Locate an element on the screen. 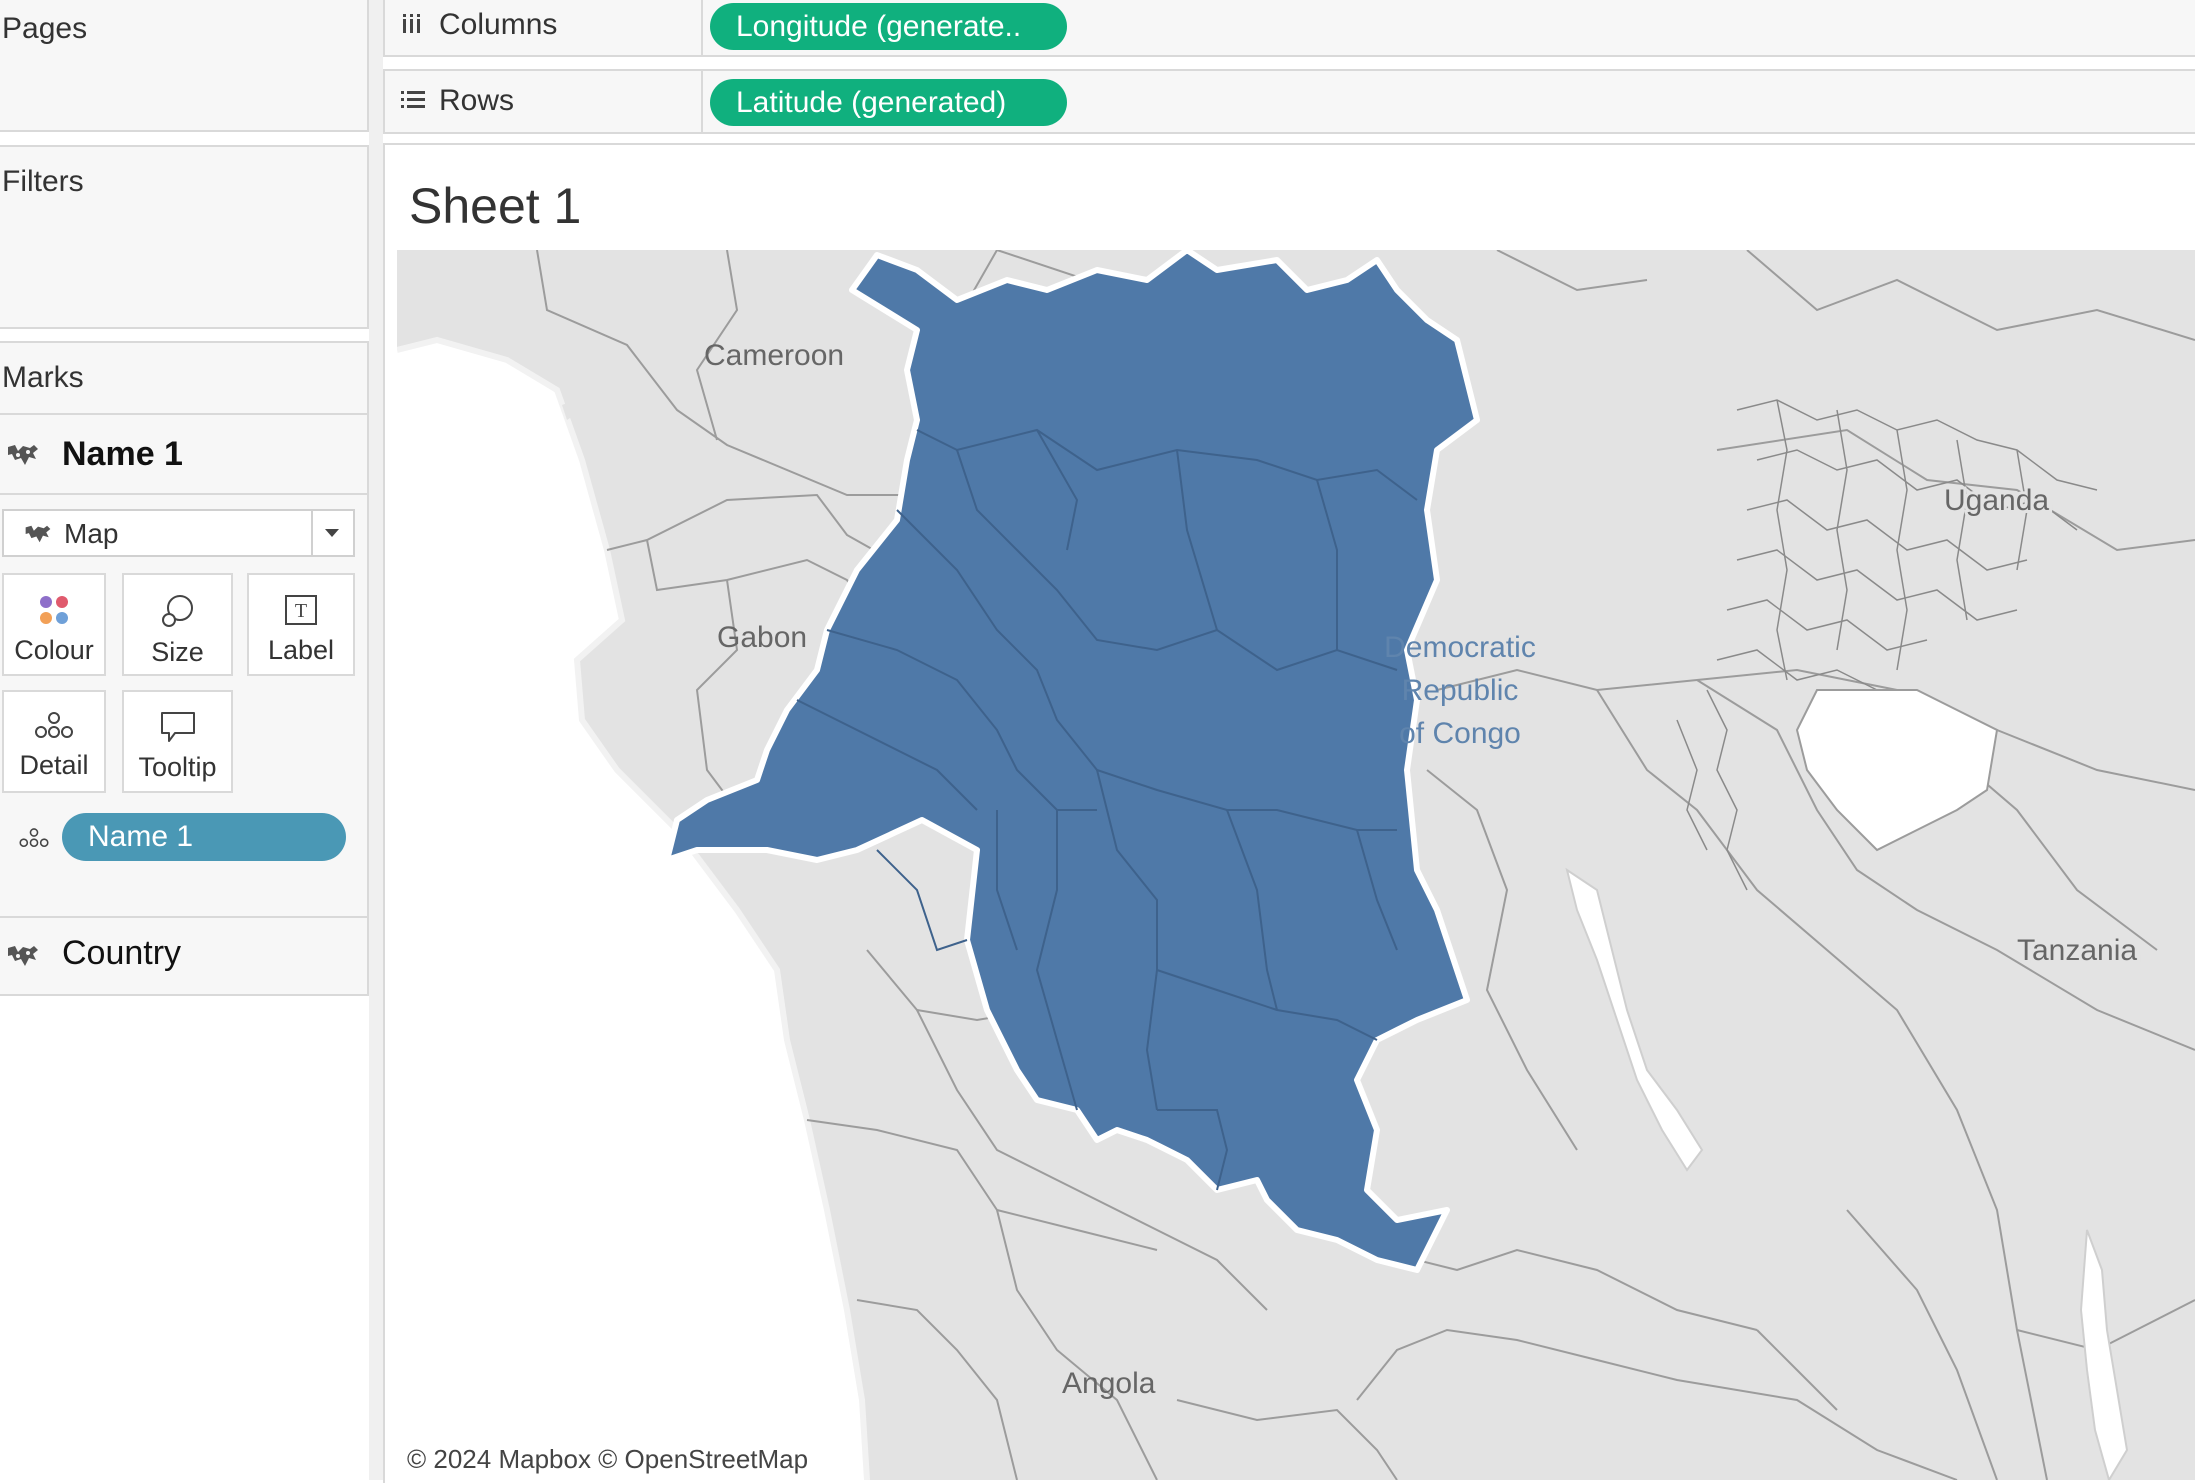 The height and width of the screenshot is (1483, 2195). columns-icon is located at coordinates (411, 23).